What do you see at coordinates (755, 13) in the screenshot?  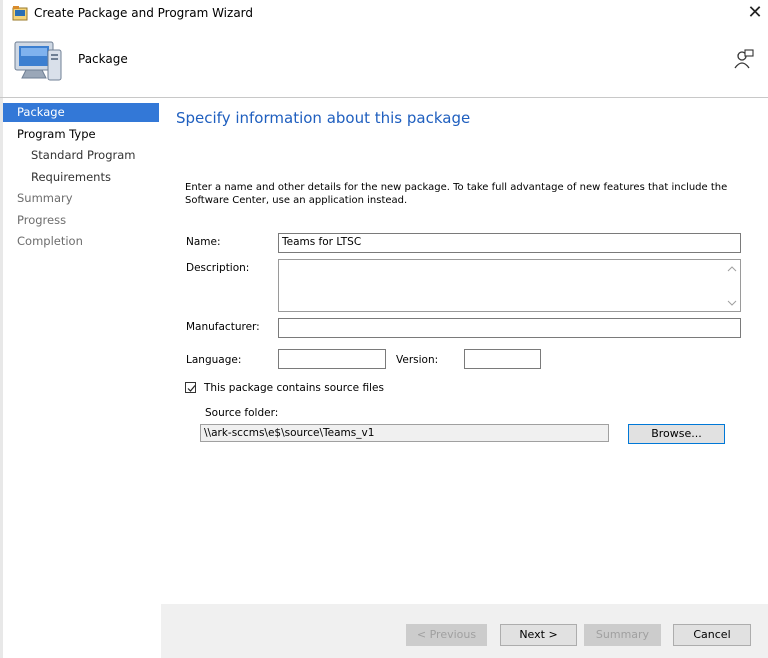 I see `close-icon: ✕` at bounding box center [755, 13].